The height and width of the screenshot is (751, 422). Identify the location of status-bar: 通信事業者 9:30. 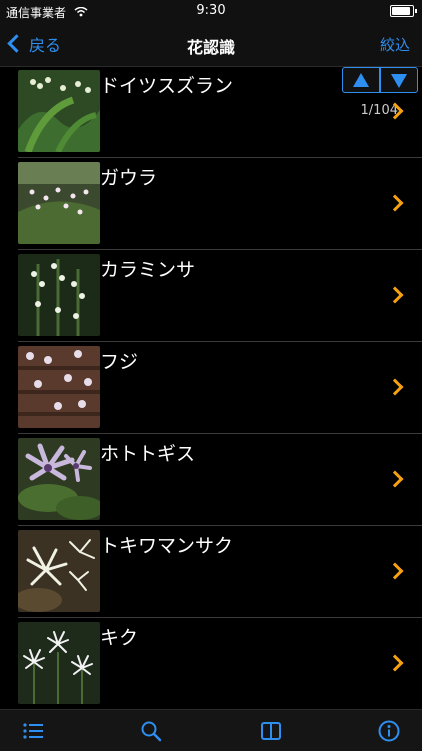
(211, 11).